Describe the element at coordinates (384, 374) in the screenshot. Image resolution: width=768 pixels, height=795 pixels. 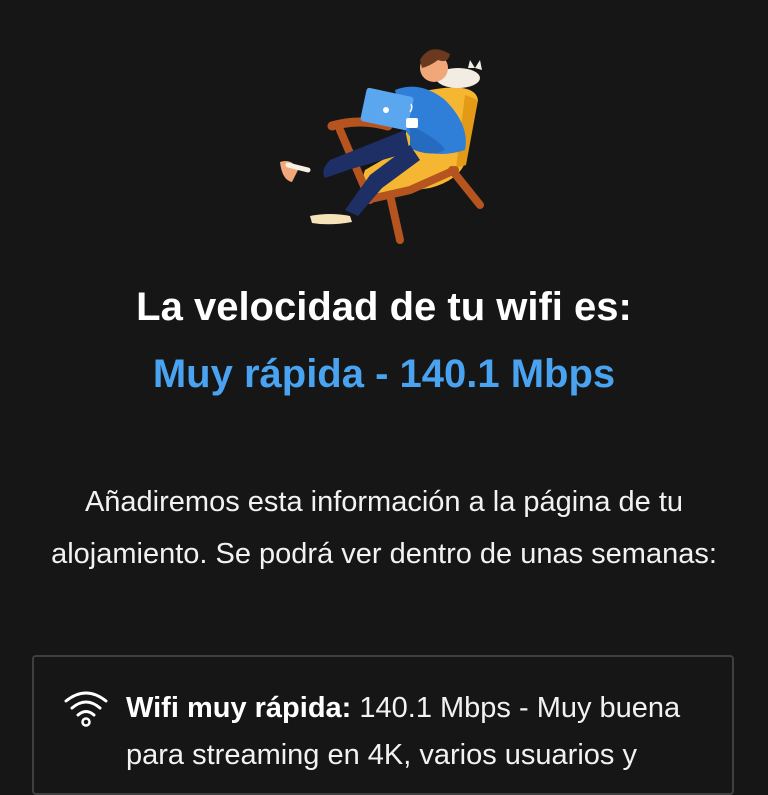
I see `speed-value: Muy rápida - 140.1 Mbps` at that location.